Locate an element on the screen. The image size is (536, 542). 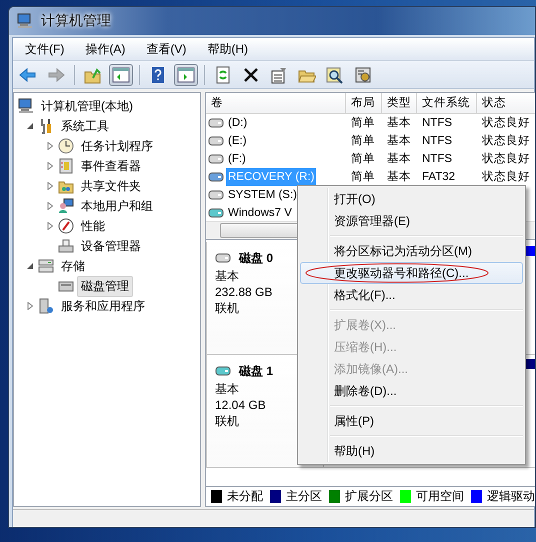
tree-item: 本地用户和组 is located at coordinates (117, 206).